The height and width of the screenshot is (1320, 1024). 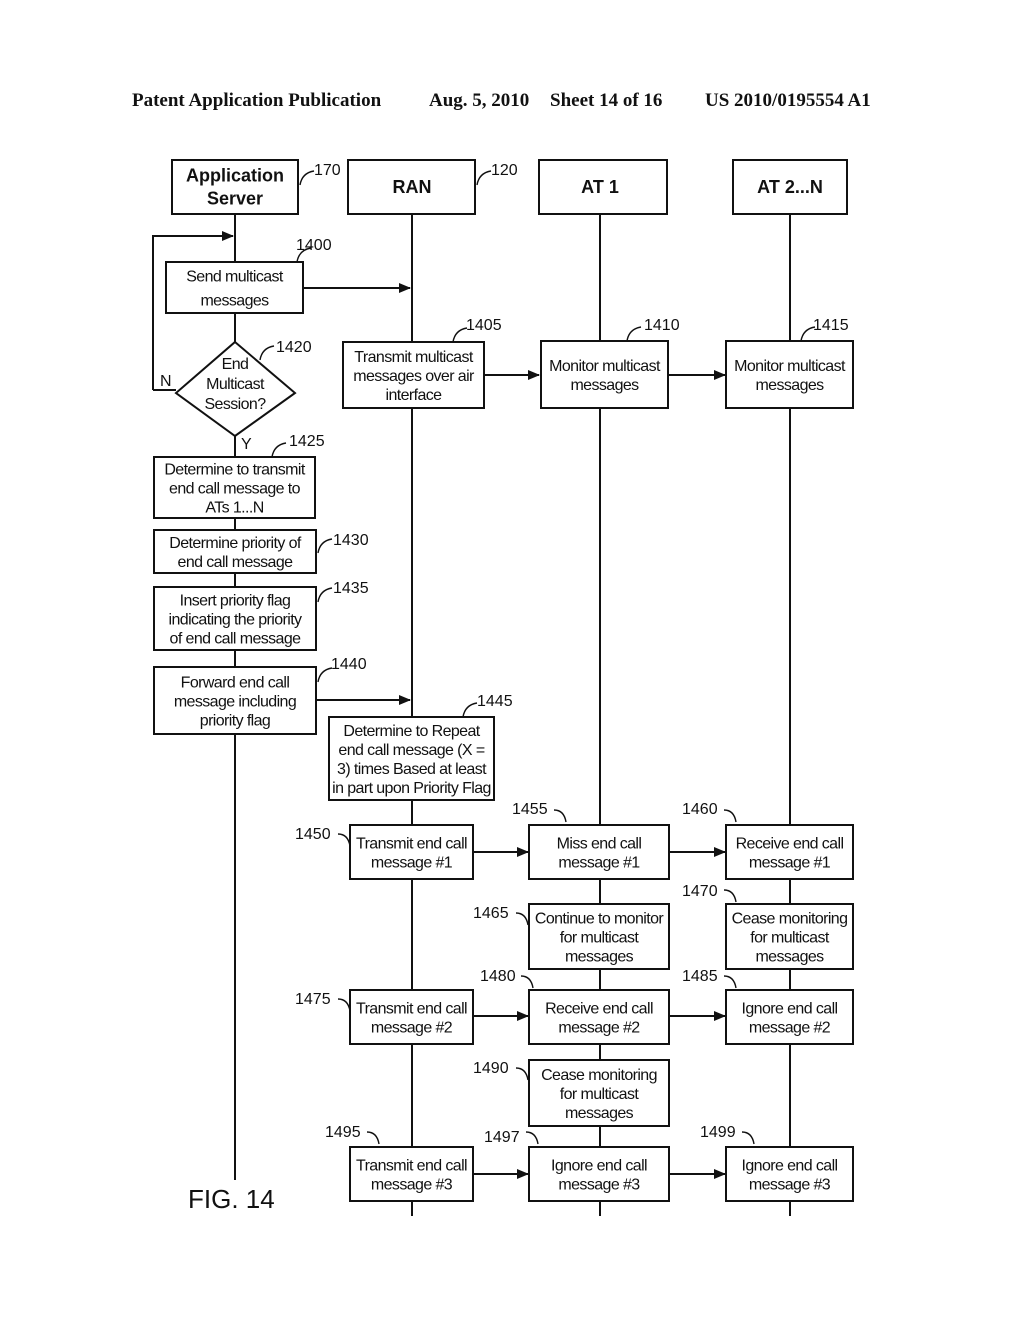 What do you see at coordinates (484, 325) in the screenshot?
I see `reference-numeral: 1405` at bounding box center [484, 325].